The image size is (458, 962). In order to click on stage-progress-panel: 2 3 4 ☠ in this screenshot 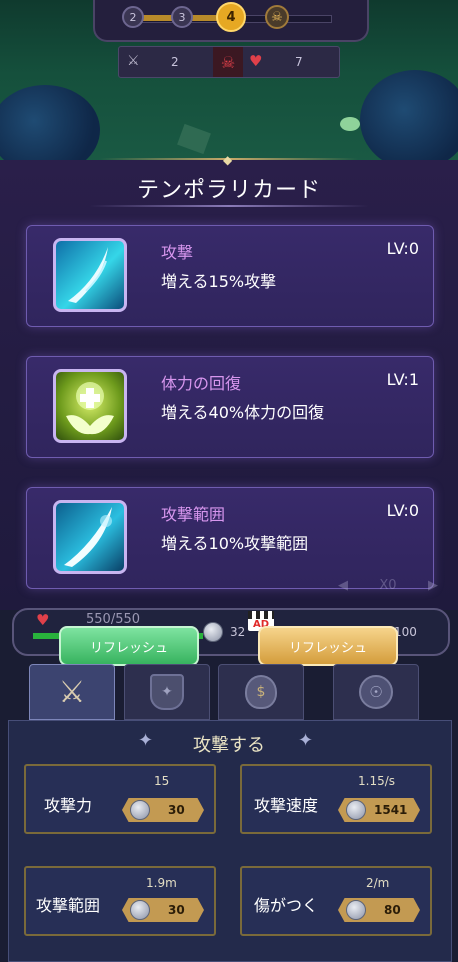, I will do `click(231, 21)`.